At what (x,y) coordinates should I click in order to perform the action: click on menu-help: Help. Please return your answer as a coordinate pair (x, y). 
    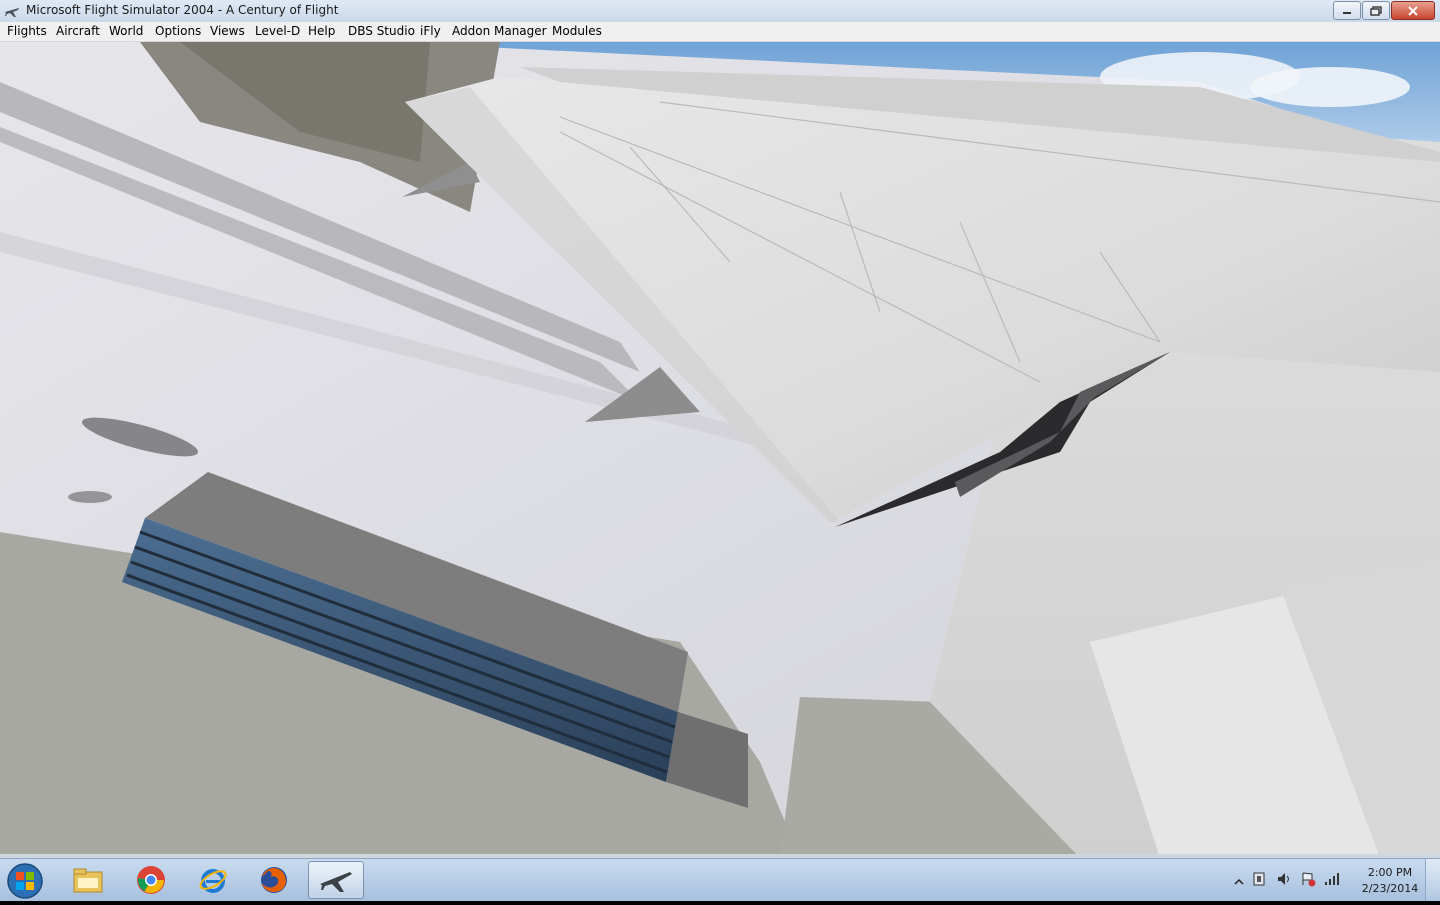
    Looking at the image, I should click on (321, 31).